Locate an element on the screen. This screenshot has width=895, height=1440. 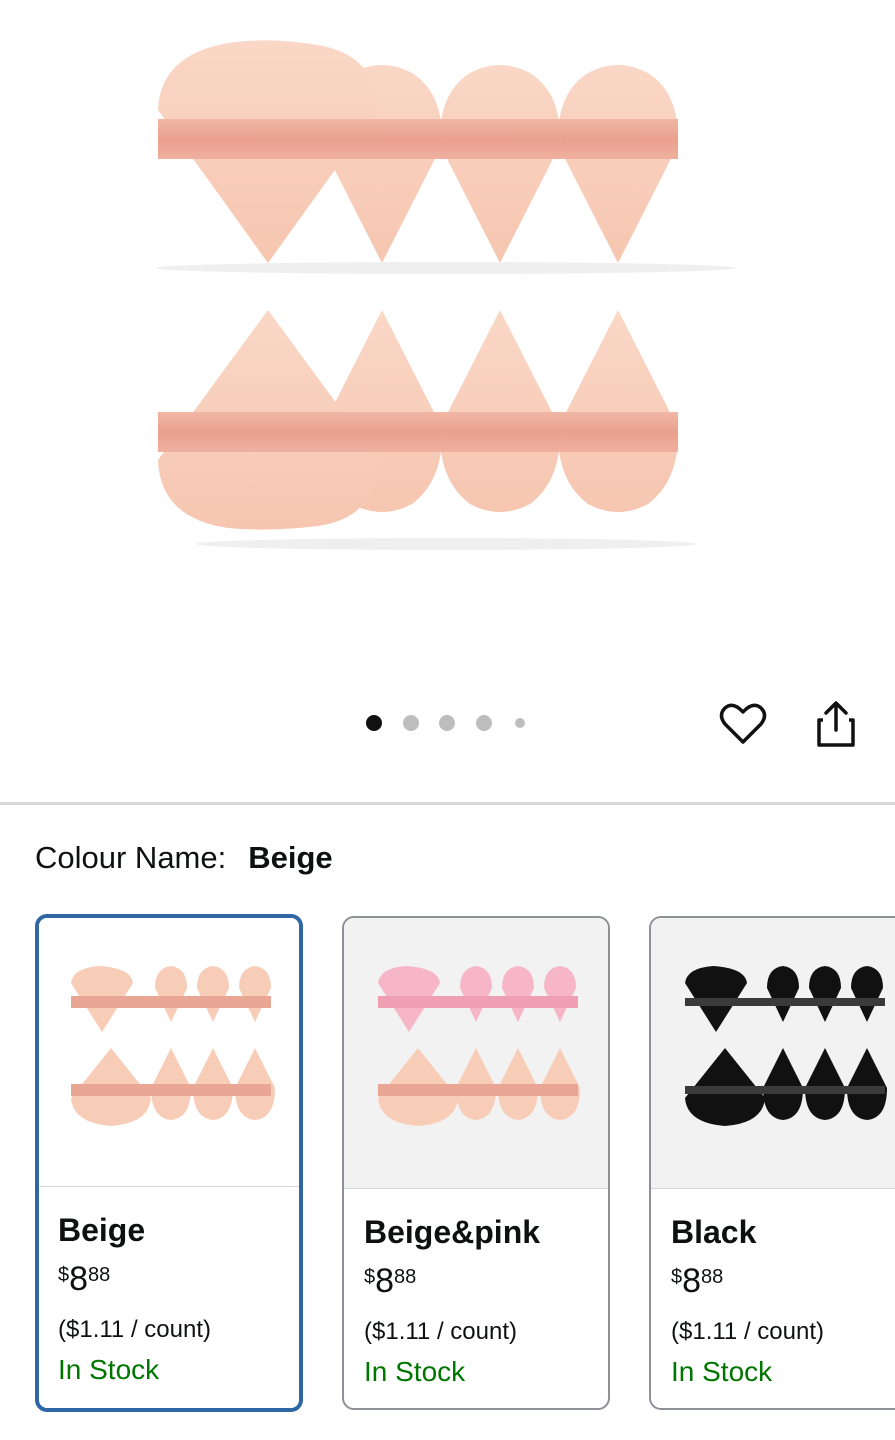
option-name: Black is located at coordinates (714, 1232).